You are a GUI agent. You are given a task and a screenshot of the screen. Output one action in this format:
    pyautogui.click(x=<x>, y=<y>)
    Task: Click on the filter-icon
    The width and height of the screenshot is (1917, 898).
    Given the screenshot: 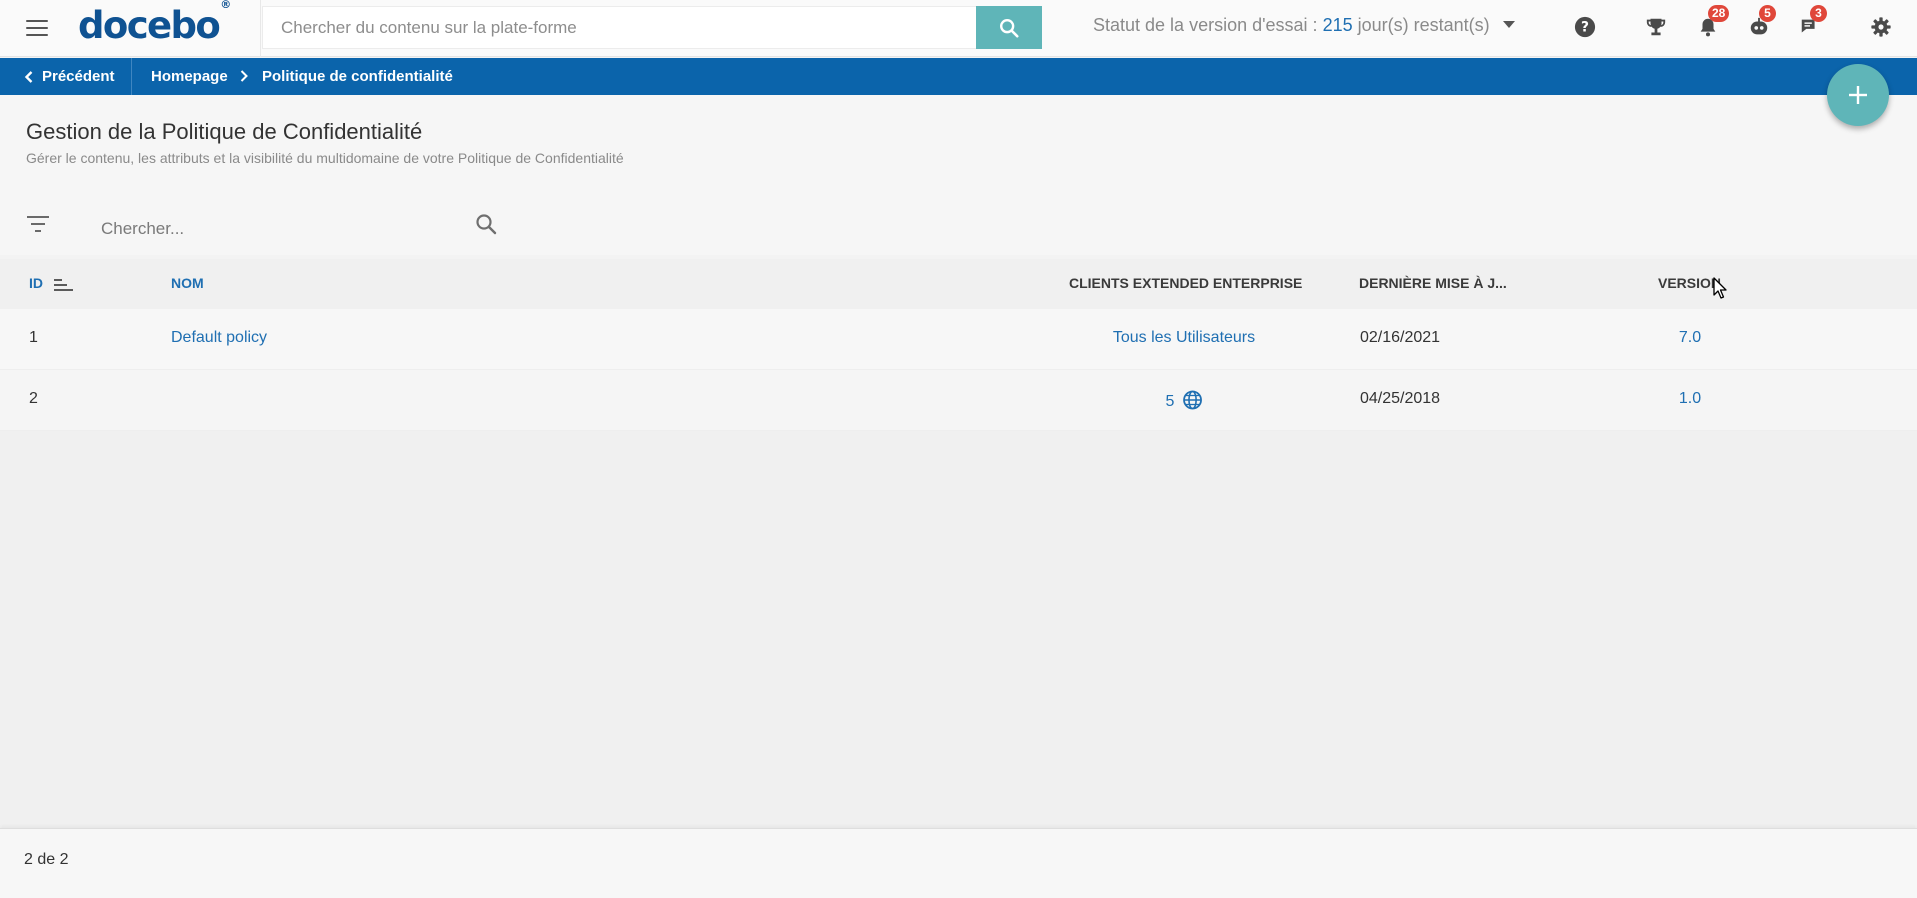 What is the action you would take?
    pyautogui.click(x=38, y=224)
    